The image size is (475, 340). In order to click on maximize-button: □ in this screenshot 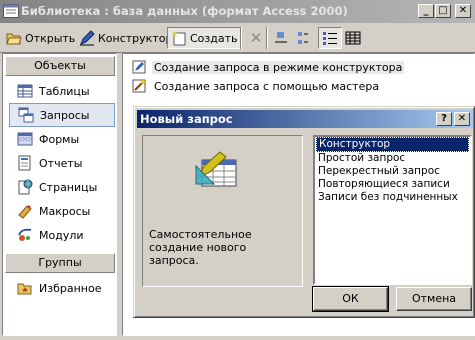, I will do `click(443, 11)`.